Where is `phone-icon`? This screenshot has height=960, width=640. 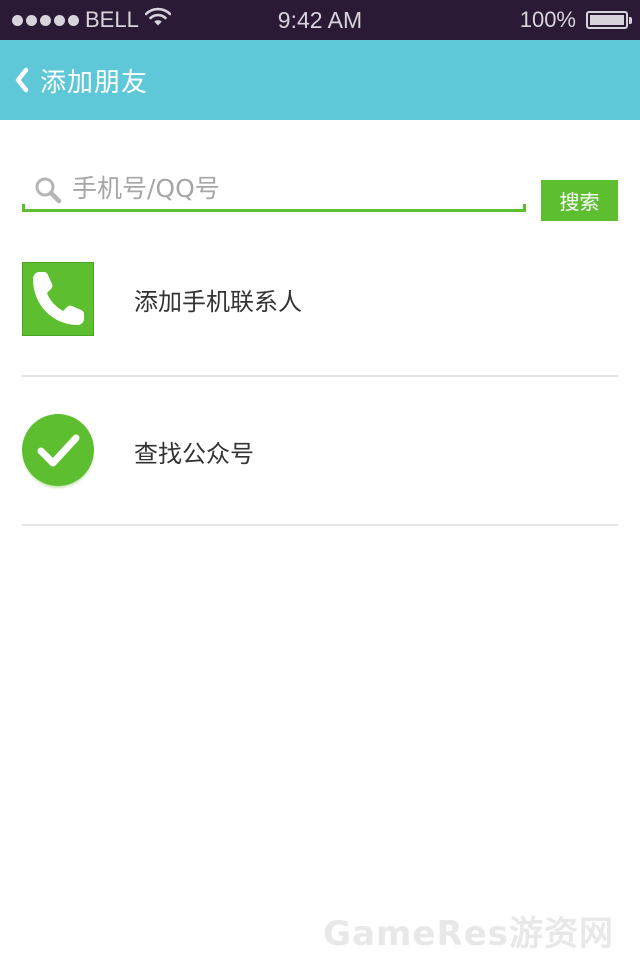
phone-icon is located at coordinates (58, 299).